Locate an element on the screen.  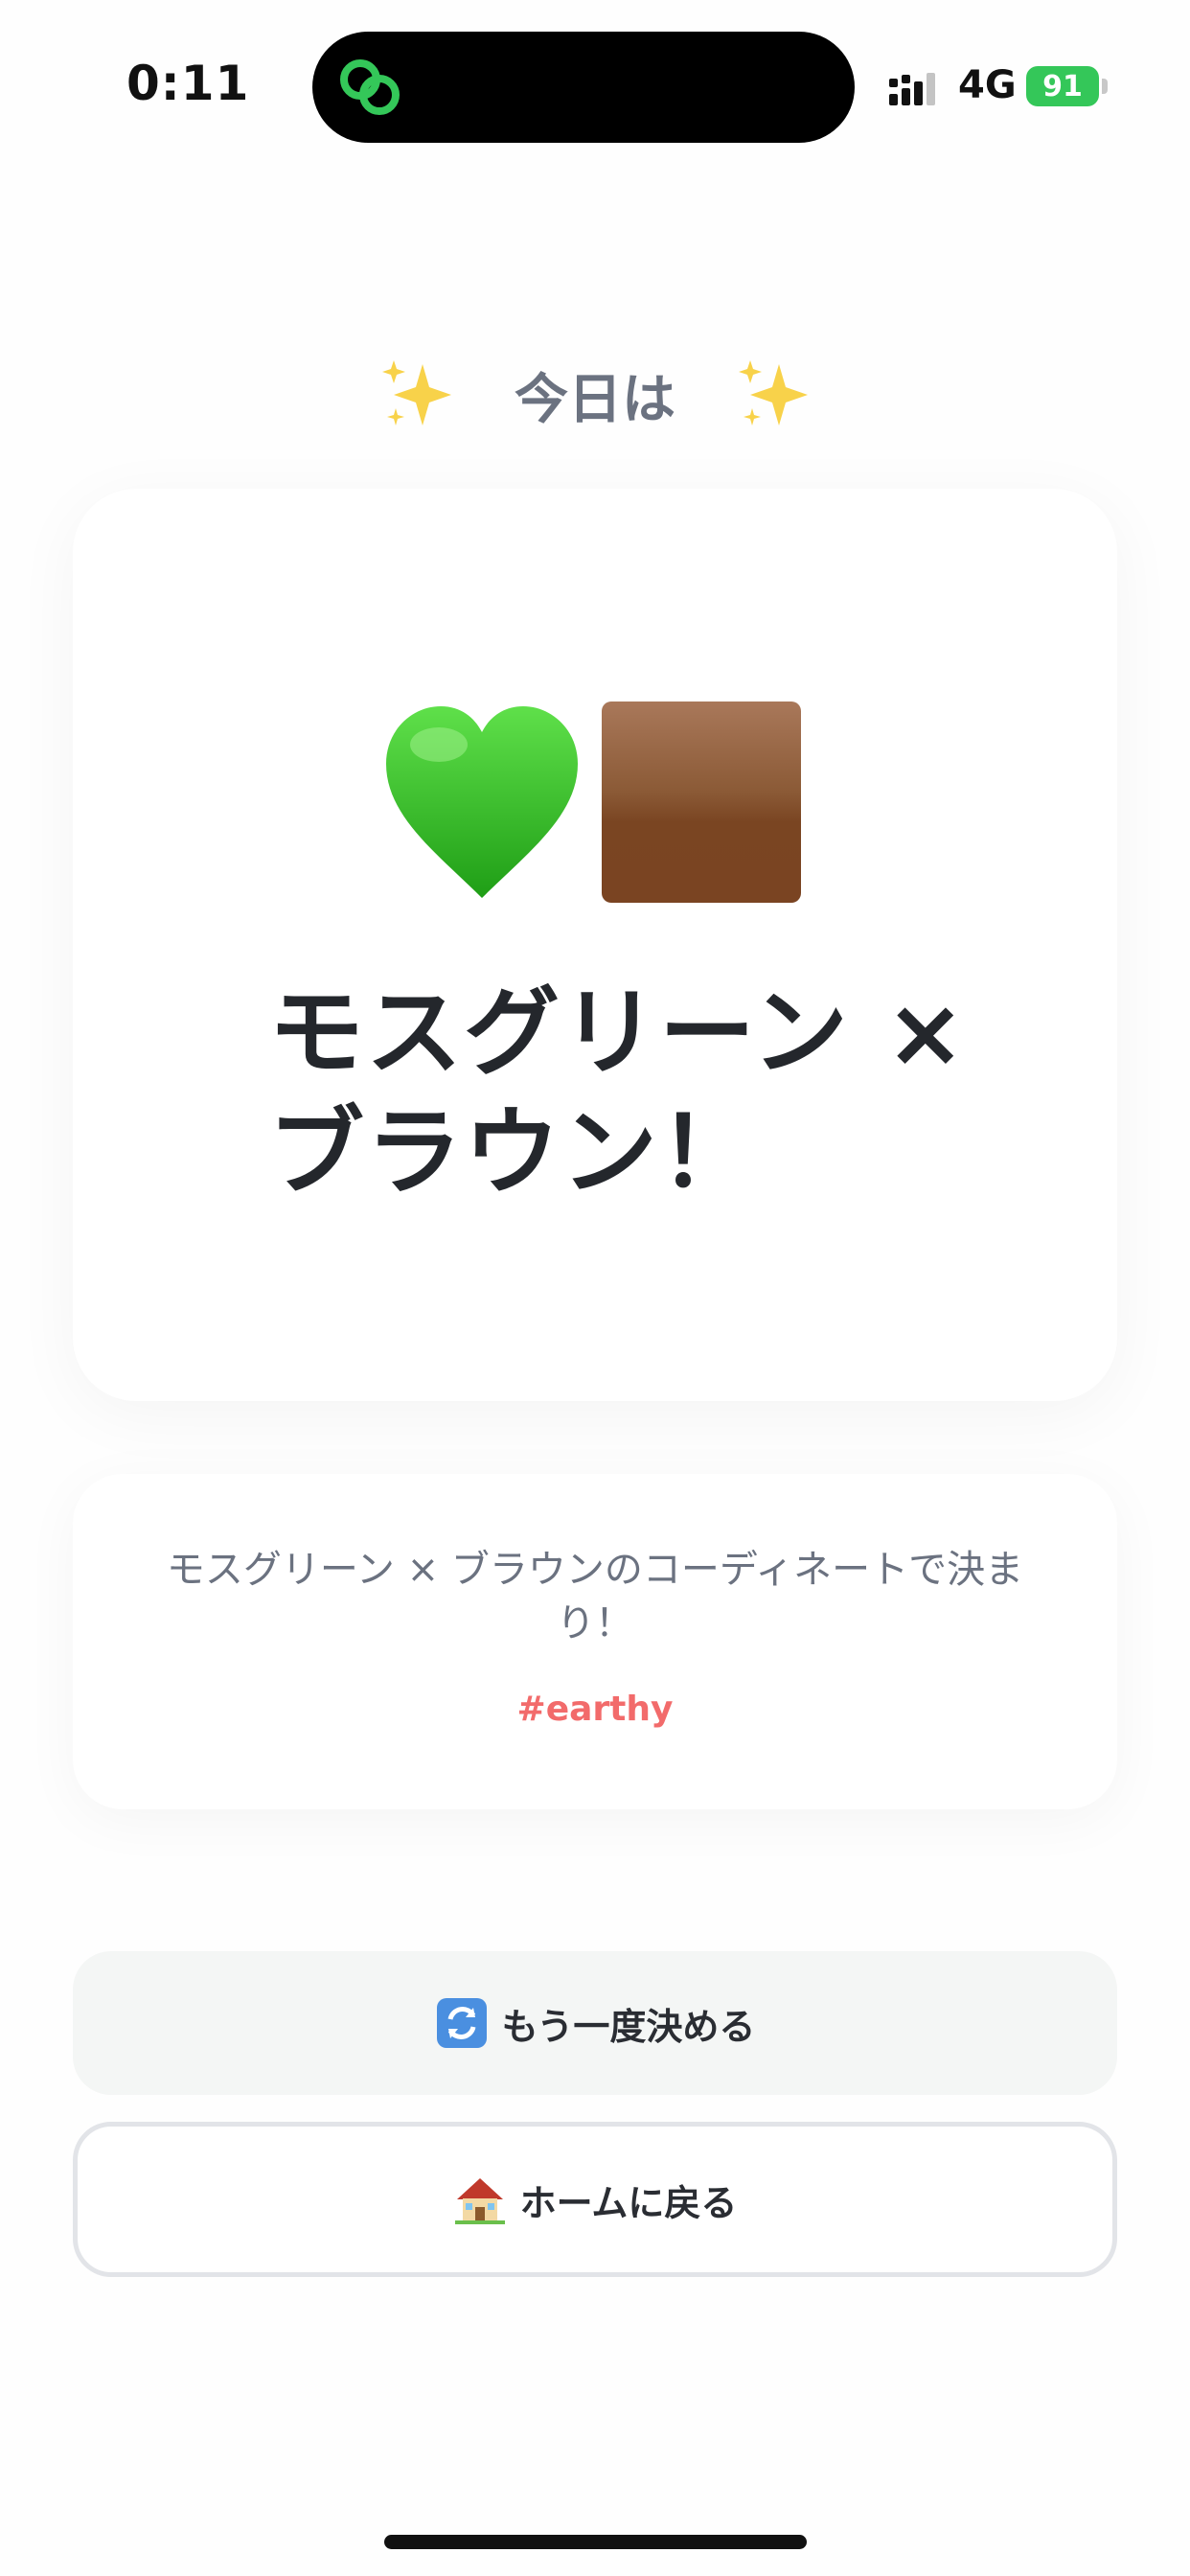
color-emoji-row is located at coordinates (602, 805).